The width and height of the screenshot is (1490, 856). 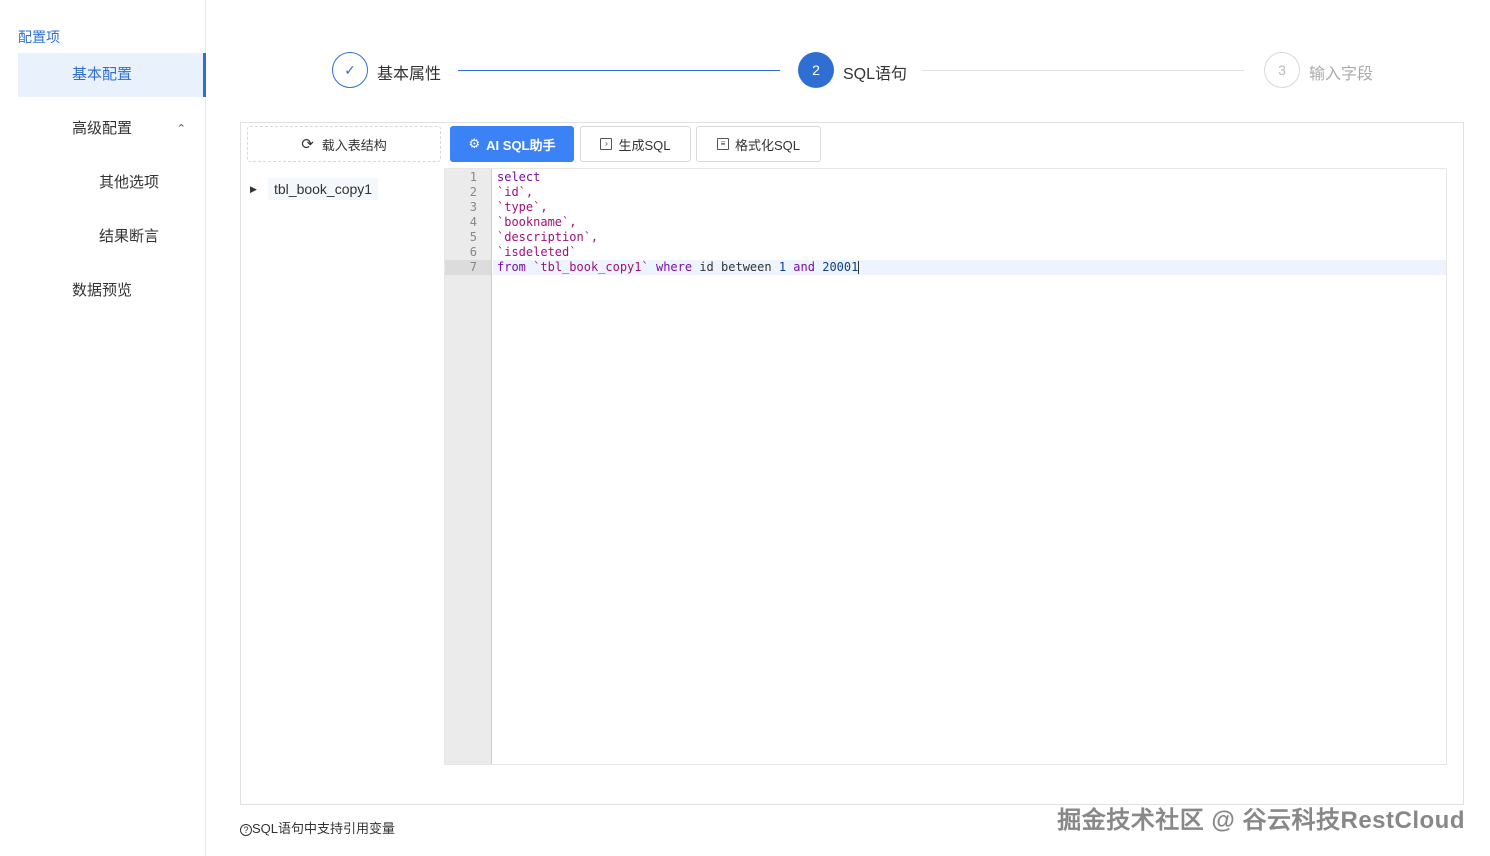 I want to click on code-line: `type`,, so click(x=522, y=207).